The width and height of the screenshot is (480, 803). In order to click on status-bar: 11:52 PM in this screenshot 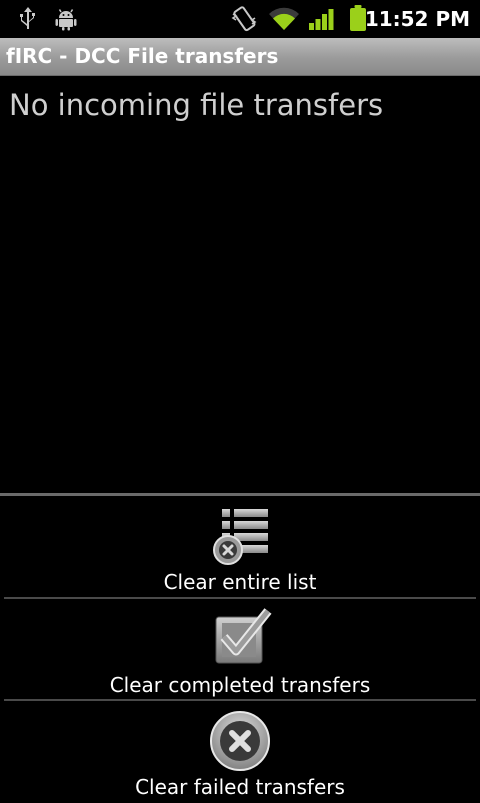, I will do `click(240, 19)`.